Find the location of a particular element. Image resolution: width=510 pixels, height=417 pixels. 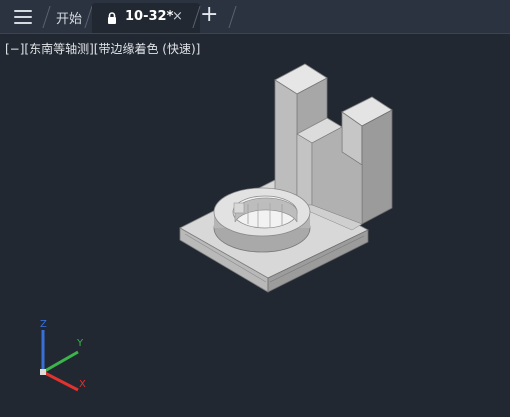

ucs-y-label: Y is located at coordinates (80, 343).